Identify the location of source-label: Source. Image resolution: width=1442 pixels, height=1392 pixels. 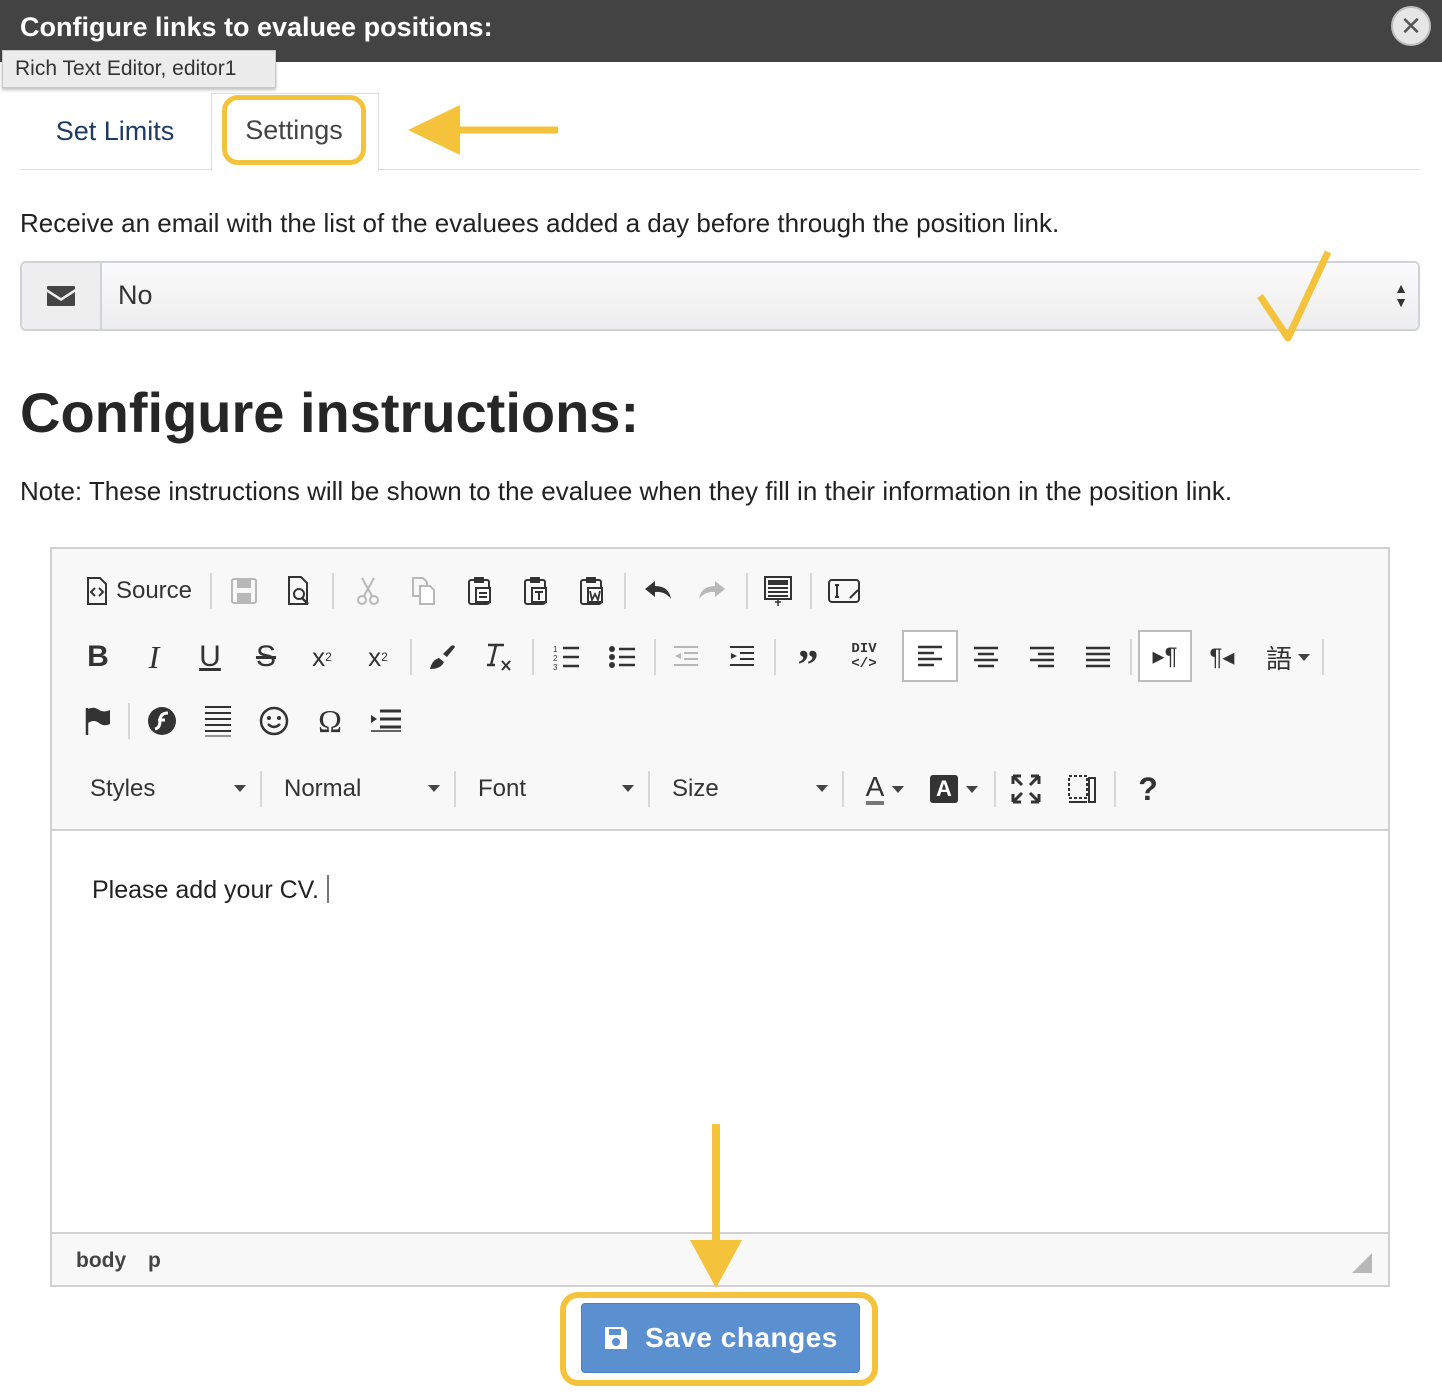
(154, 590).